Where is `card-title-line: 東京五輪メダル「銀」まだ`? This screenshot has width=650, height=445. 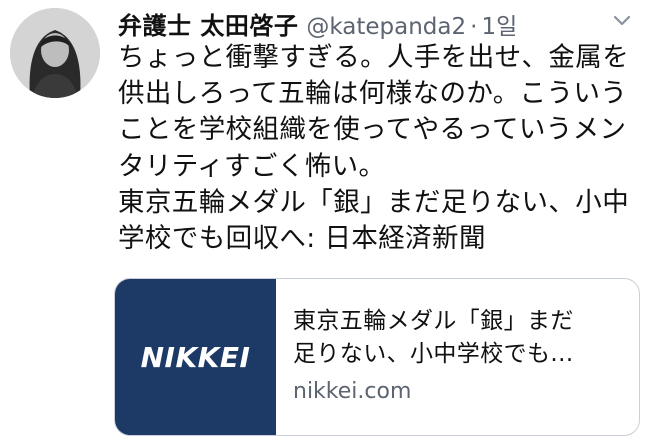
card-title-line: 東京五輪メダル「銀」まだ is located at coordinates (433, 321).